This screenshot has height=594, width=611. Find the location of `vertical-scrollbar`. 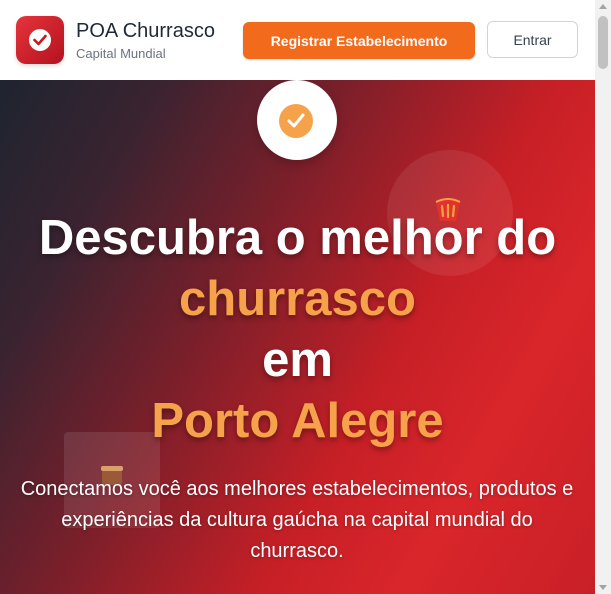

vertical-scrollbar is located at coordinates (603, 297).